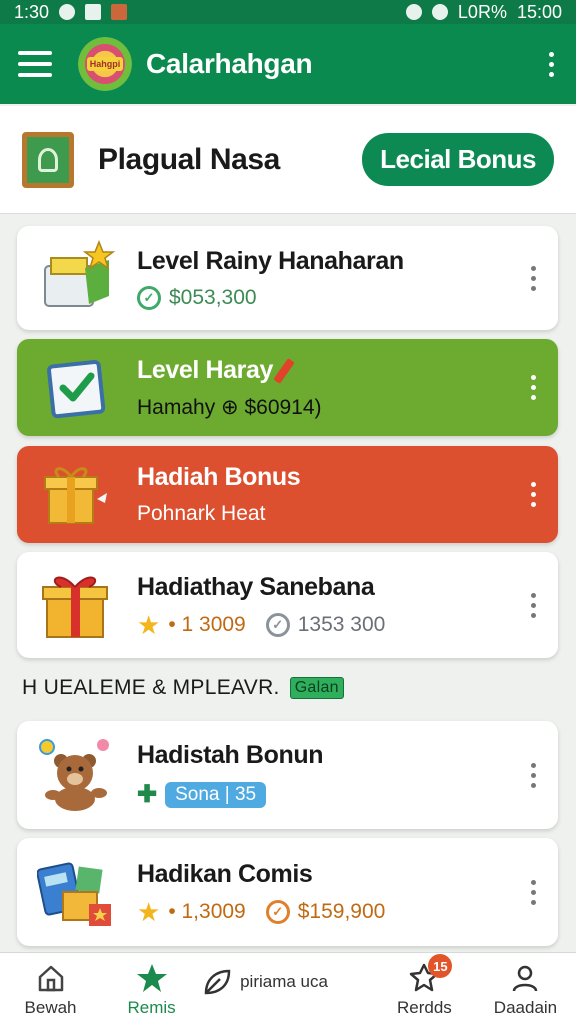 This screenshot has height=1024, width=576. I want to click on card-title: Level Haray, so click(205, 369).